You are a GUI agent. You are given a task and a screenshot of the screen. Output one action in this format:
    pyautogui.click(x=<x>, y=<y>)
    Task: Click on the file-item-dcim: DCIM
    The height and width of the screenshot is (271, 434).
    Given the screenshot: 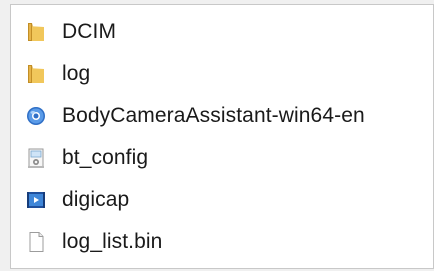 What is the action you would take?
    pyautogui.click(x=195, y=32)
    